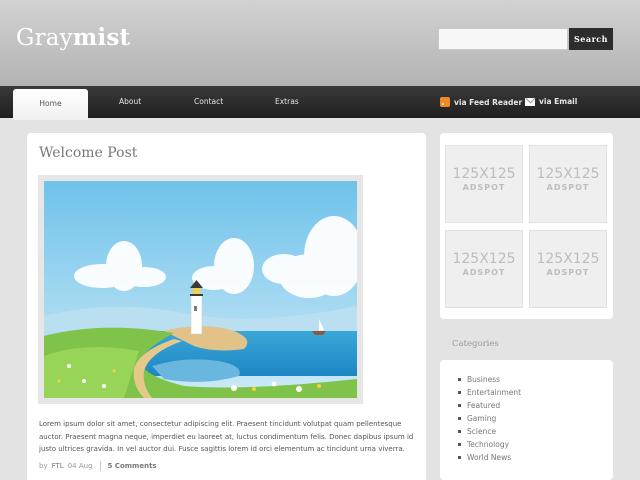 This screenshot has height=480, width=640. What do you see at coordinates (530, 101) in the screenshot?
I see `mail-icon` at bounding box center [530, 101].